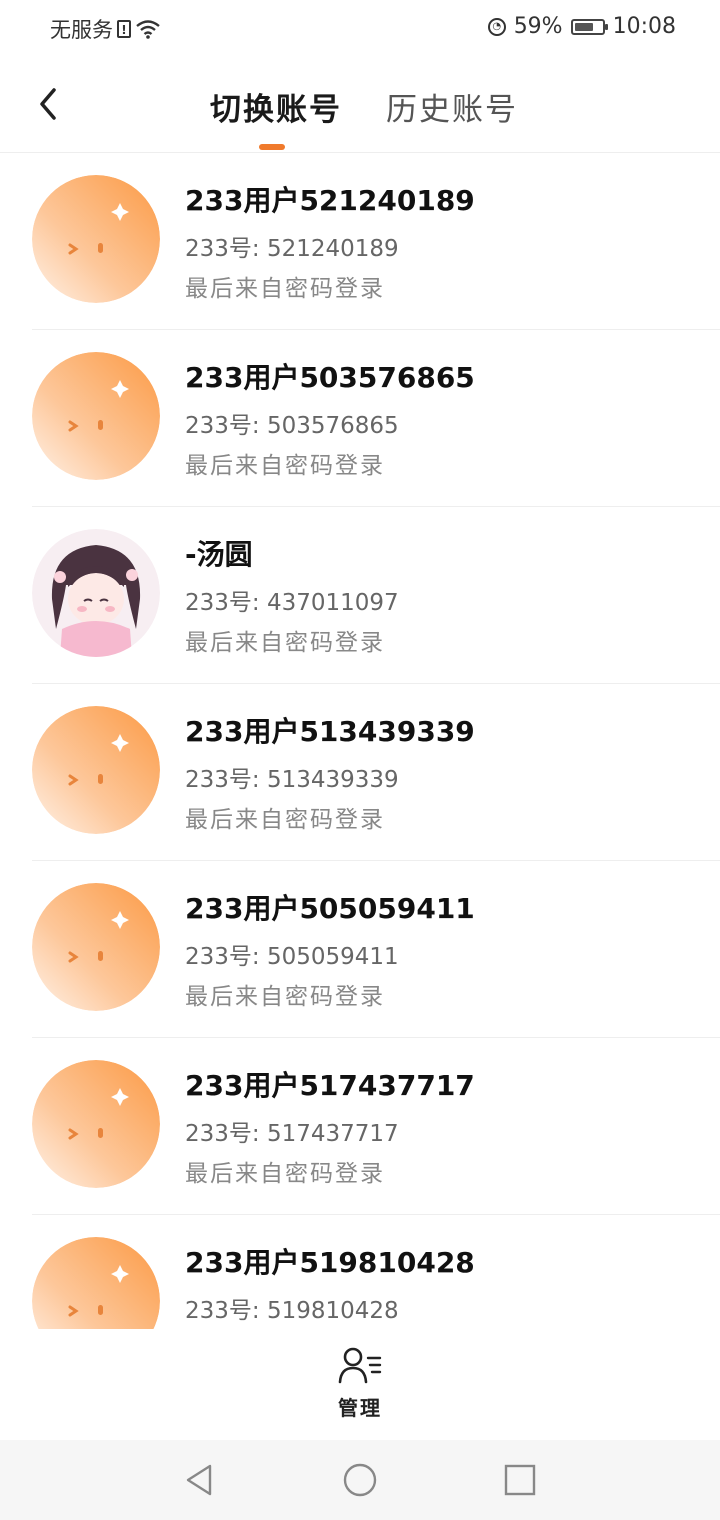  What do you see at coordinates (360, 1408) in the screenshot?
I see `manage-label: 管理` at bounding box center [360, 1408].